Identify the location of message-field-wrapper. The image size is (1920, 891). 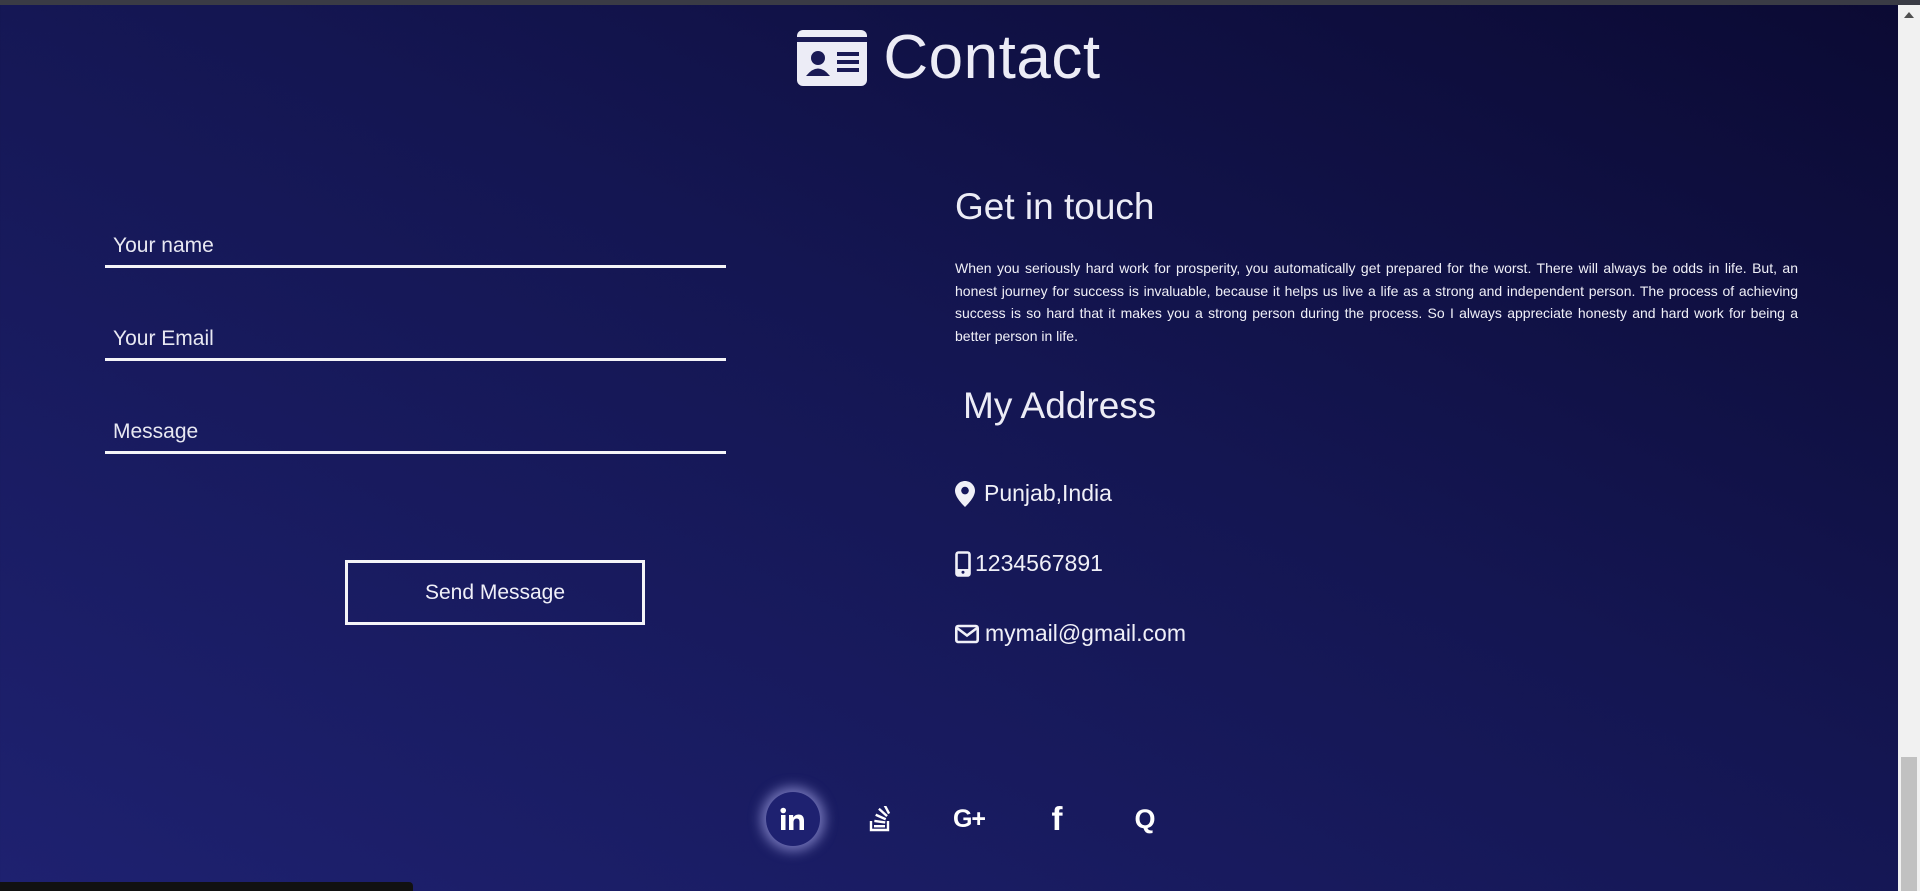
(415, 429).